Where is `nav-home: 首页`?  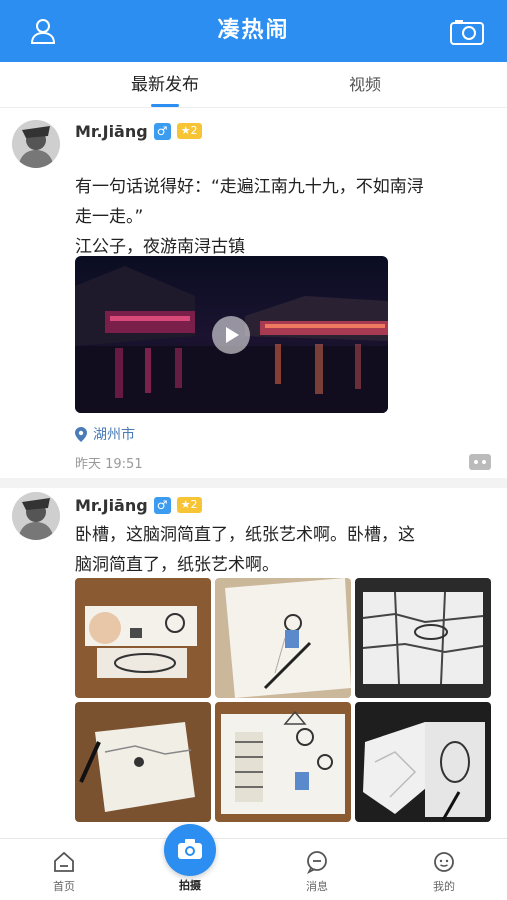
nav-home: 首页 is located at coordinates (64, 869).